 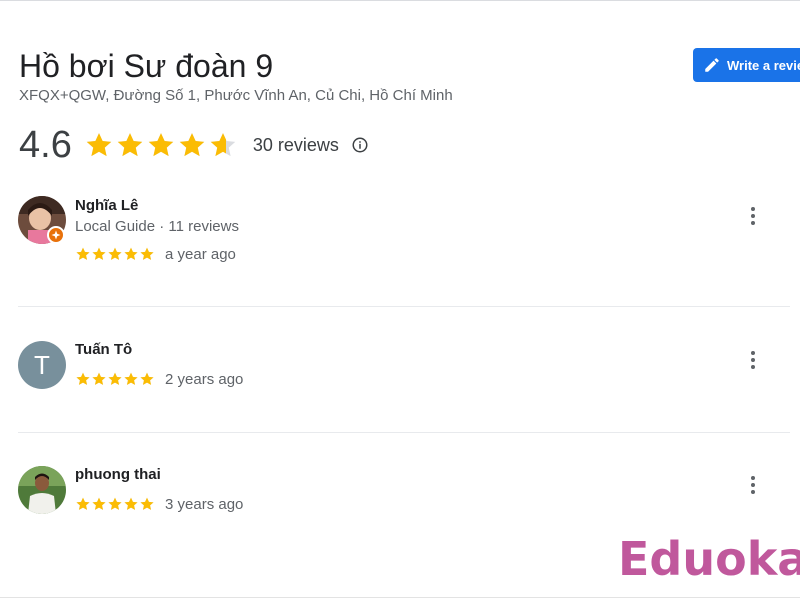 What do you see at coordinates (42, 490) in the screenshot?
I see `reviewer-avatar` at bounding box center [42, 490].